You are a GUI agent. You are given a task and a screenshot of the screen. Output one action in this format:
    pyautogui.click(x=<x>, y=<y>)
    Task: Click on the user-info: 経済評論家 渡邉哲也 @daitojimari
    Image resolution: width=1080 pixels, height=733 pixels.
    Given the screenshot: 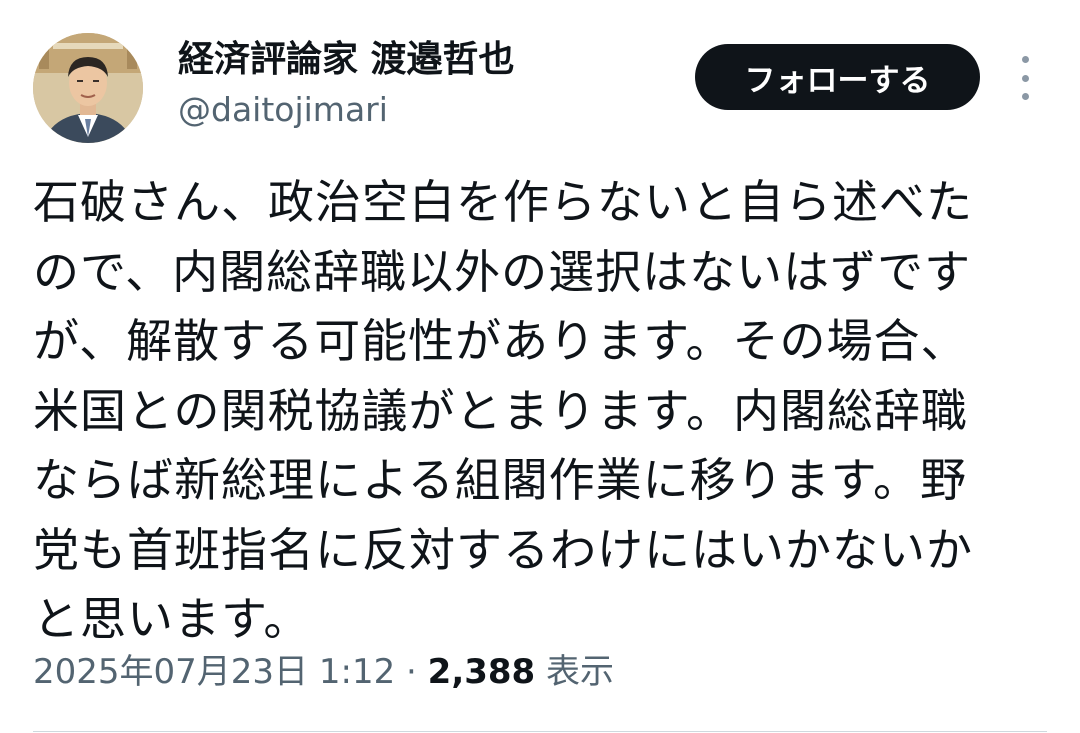 What is the action you would take?
    pyautogui.click(x=346, y=84)
    